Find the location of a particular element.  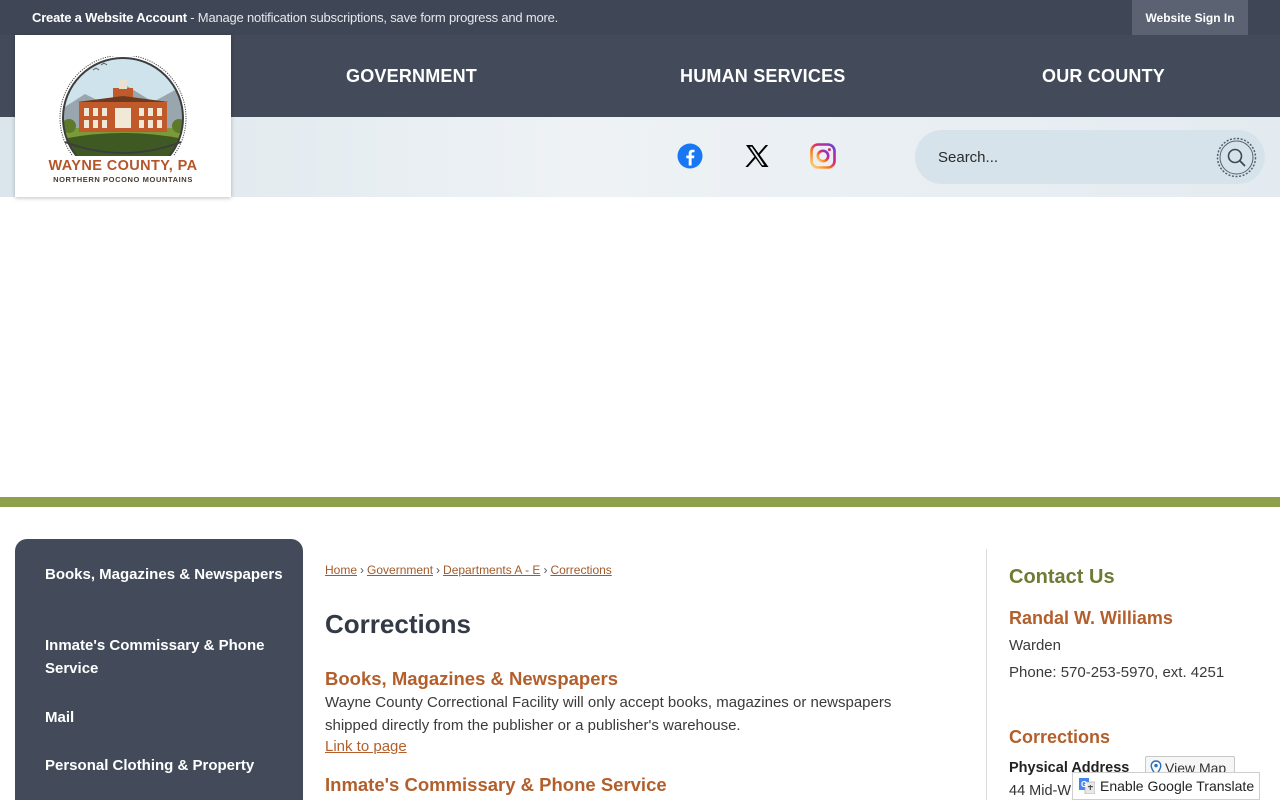

contact-role: Warden is located at coordinates (1035, 645).